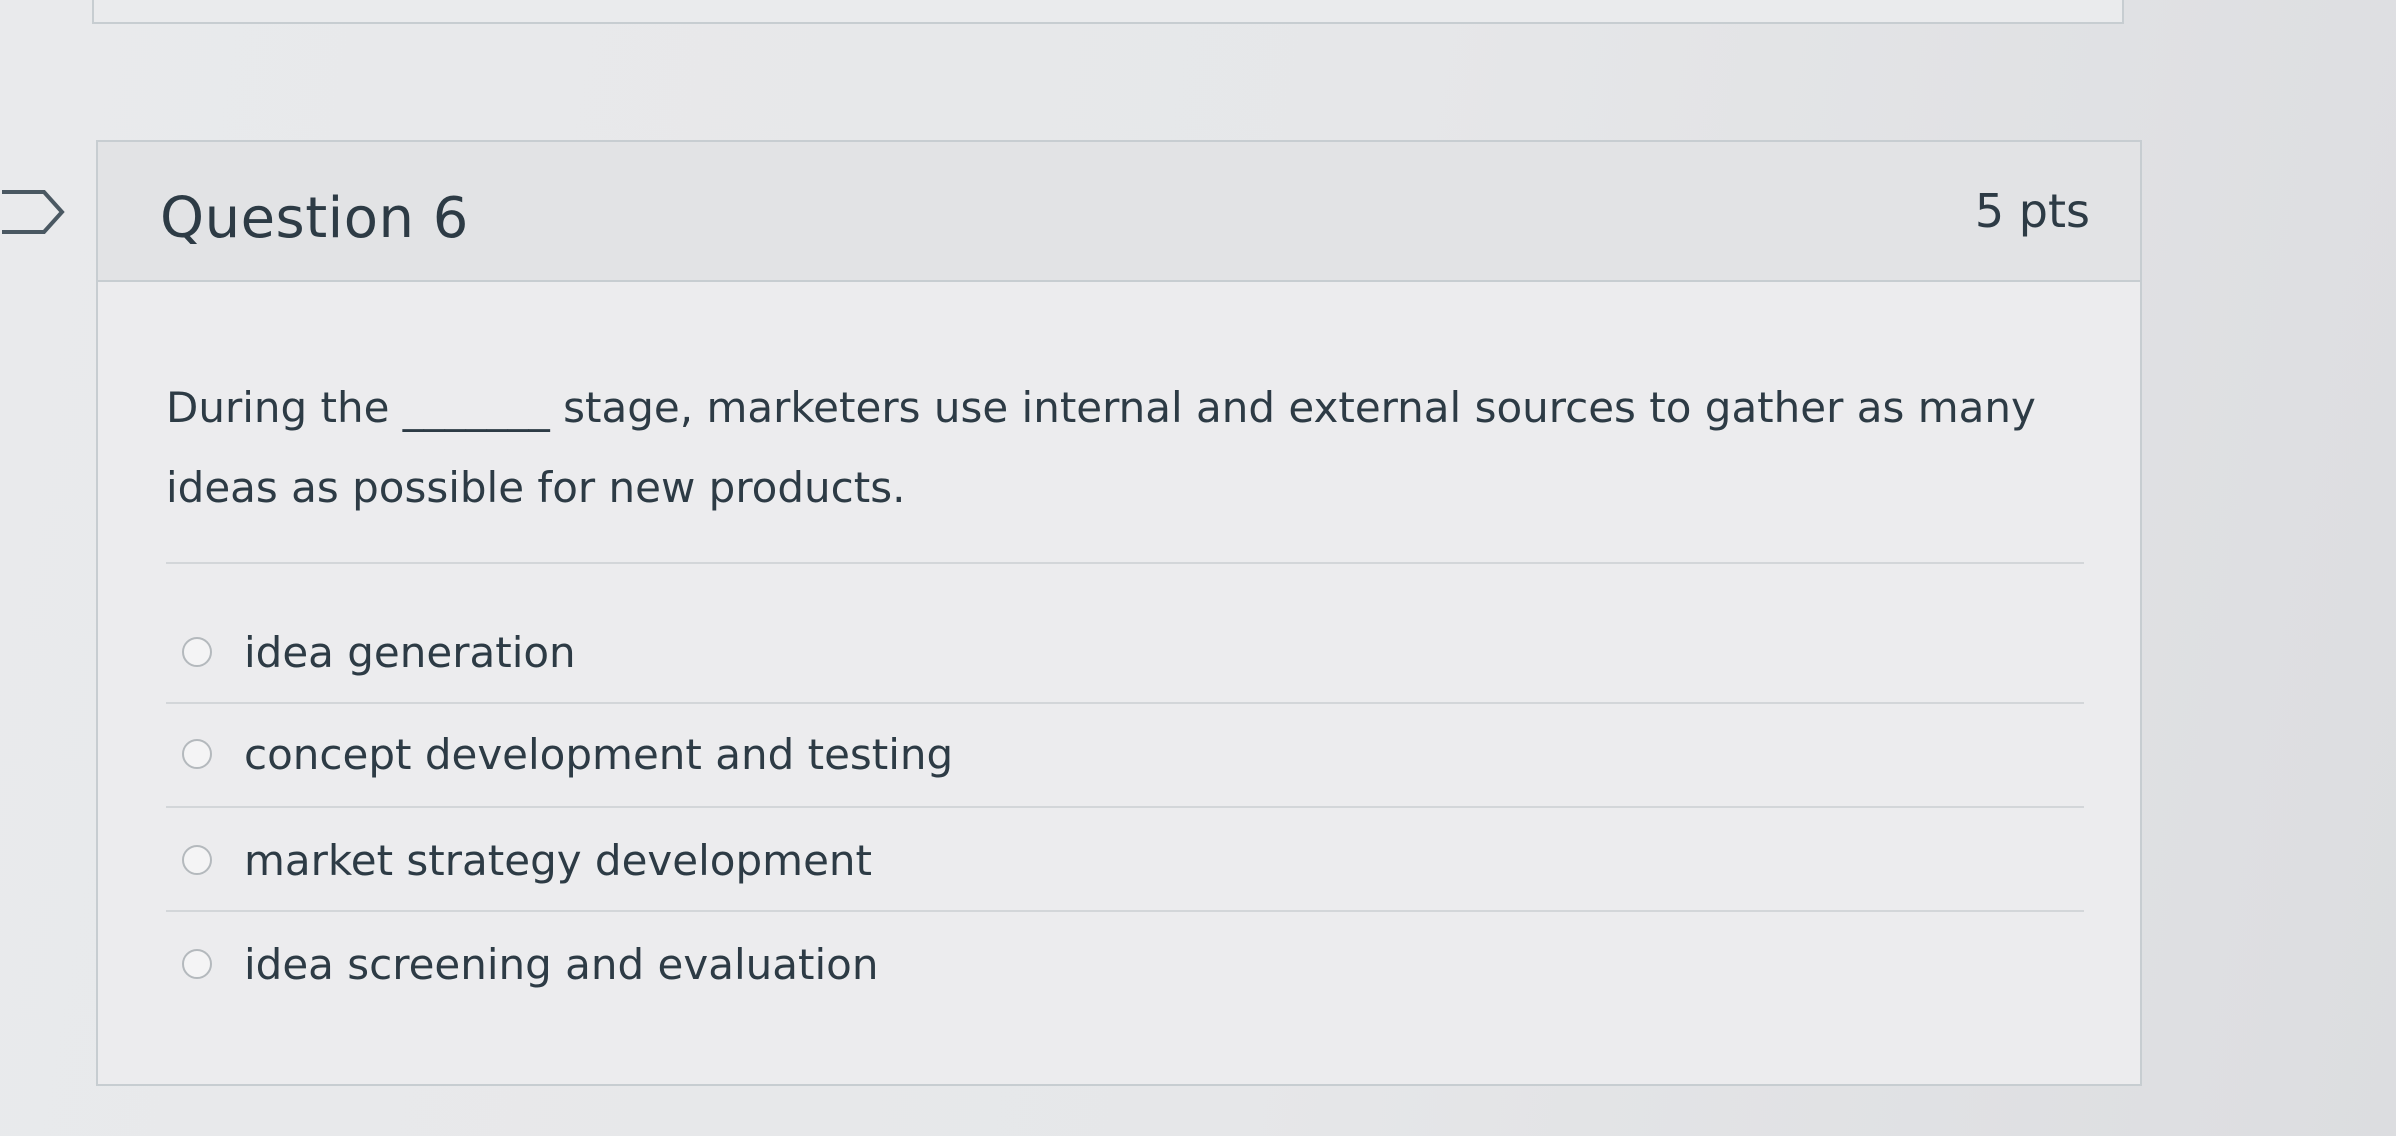  What do you see at coordinates (598, 754) in the screenshot?
I see `answer-label: concept development and testing` at bounding box center [598, 754].